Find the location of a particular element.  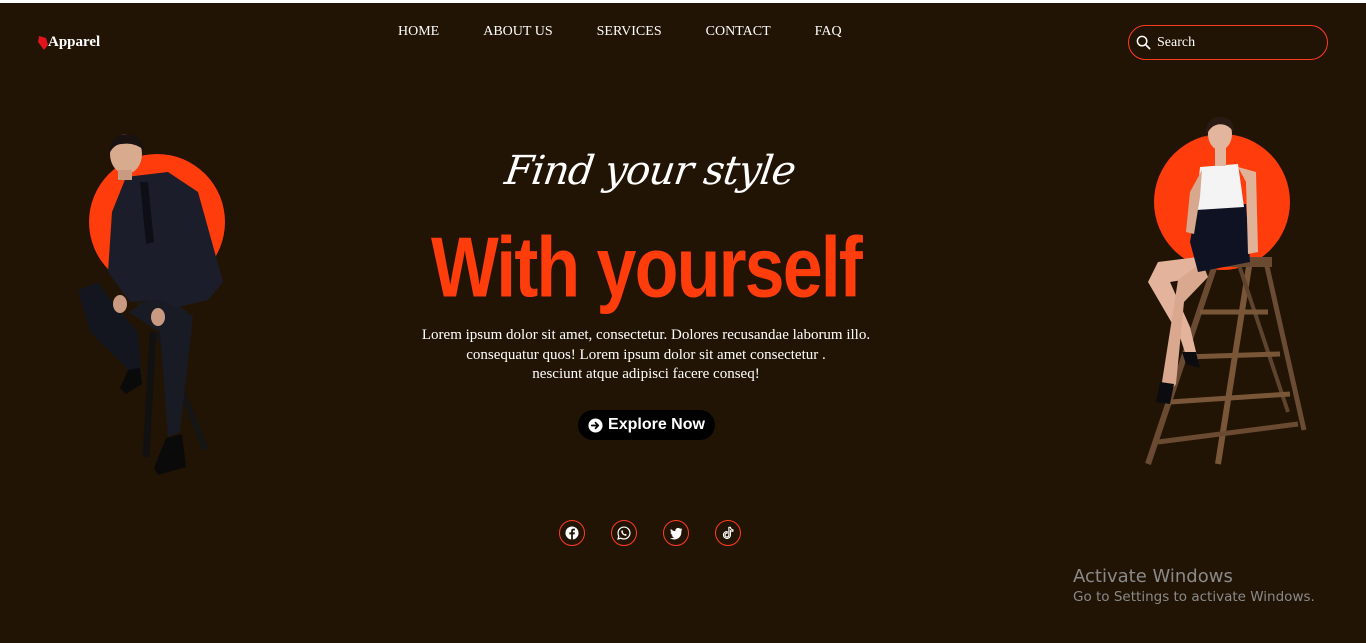

twitter-icon is located at coordinates (676, 533).